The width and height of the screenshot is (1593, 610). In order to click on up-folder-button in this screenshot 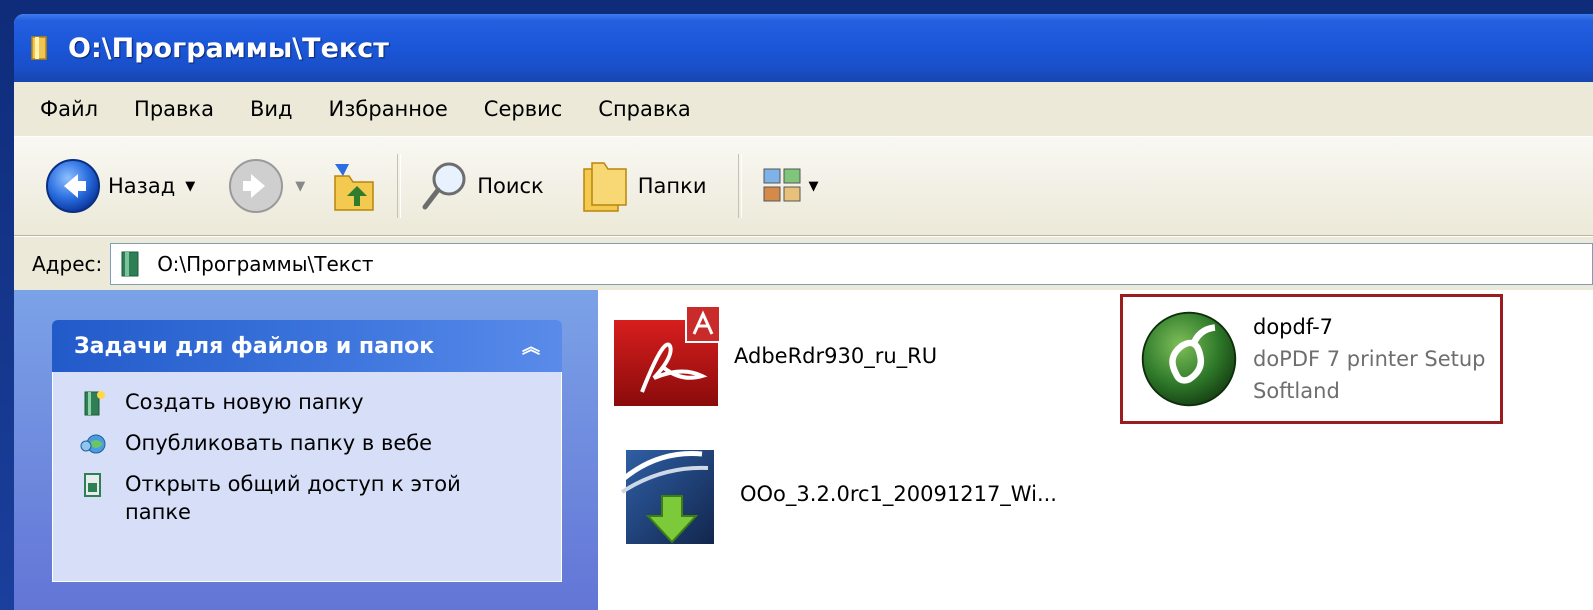, I will do `click(353, 186)`.